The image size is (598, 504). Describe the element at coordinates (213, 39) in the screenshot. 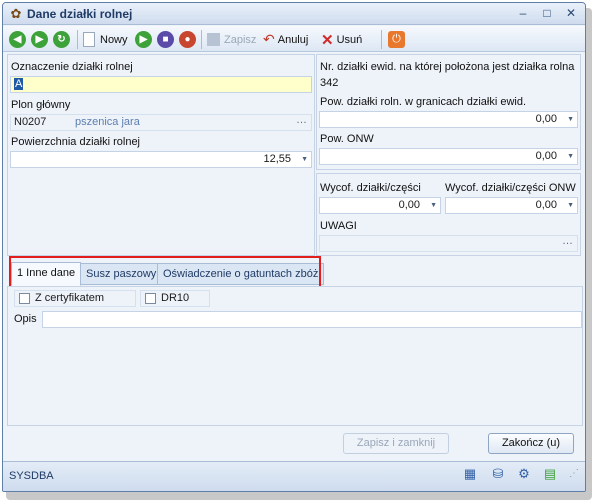

I see `floppy-disk-icon` at that location.